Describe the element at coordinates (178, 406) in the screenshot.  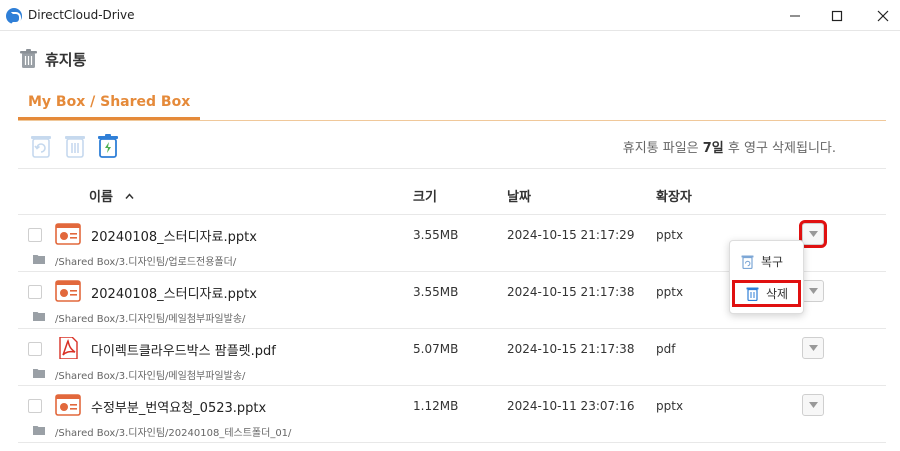
I see `file-name: 수정부분_번역요청_0523.pptx` at that location.